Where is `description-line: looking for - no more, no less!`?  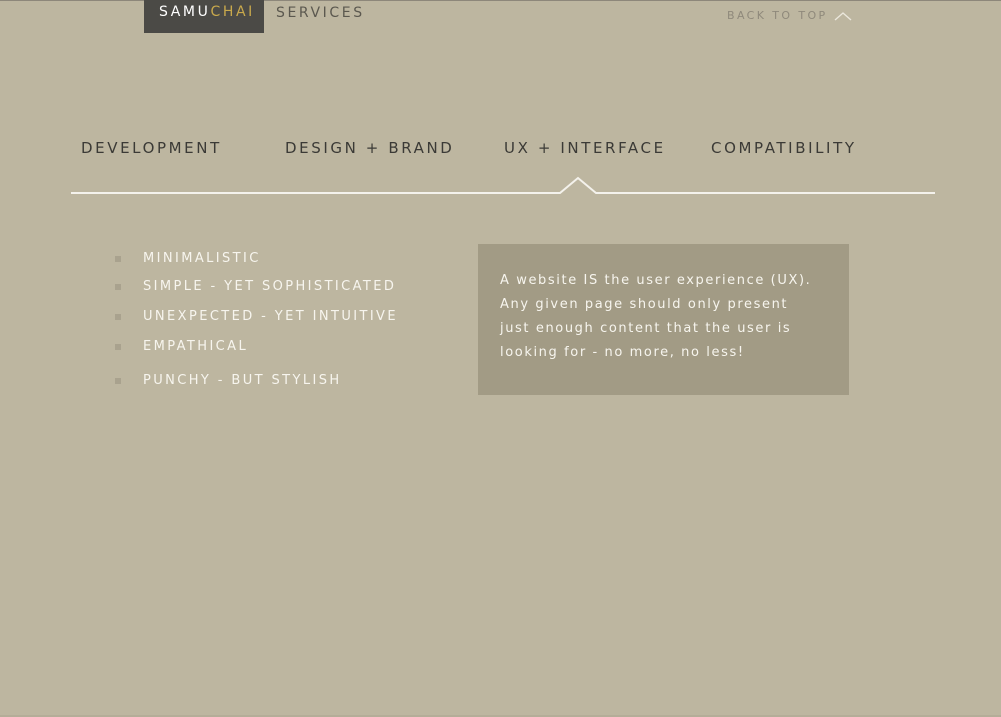 description-line: looking for - no more, no less! is located at coordinates (622, 352).